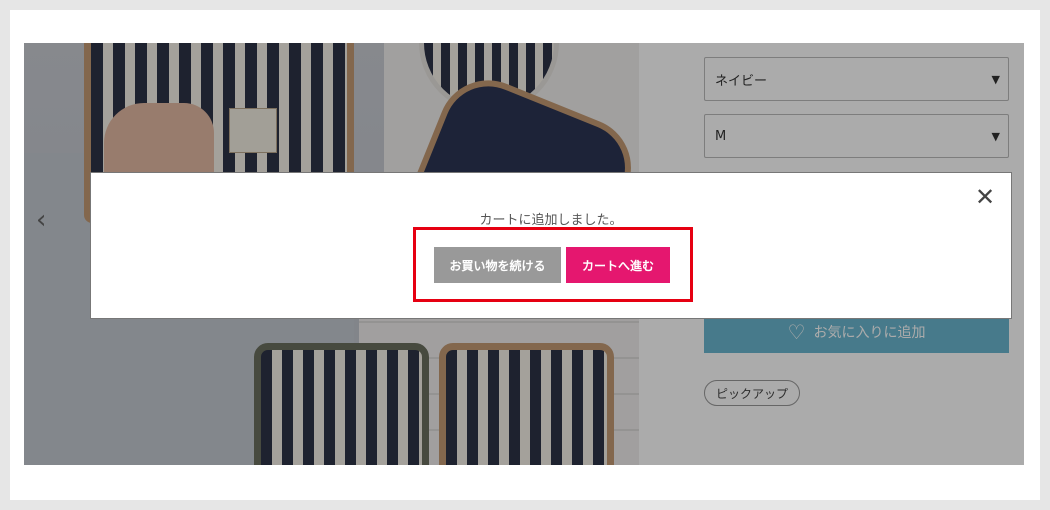  I want to click on go-to-cart-button: カートへ進む, so click(618, 265).